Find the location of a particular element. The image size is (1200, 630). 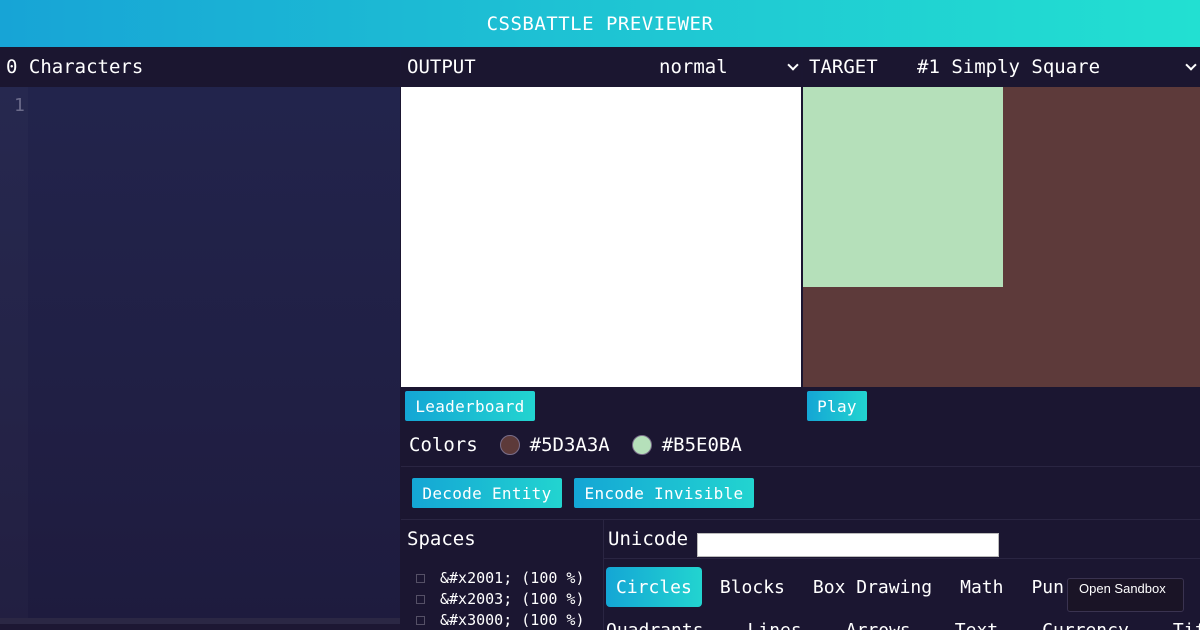

colors-label: Colors is located at coordinates (443, 444).